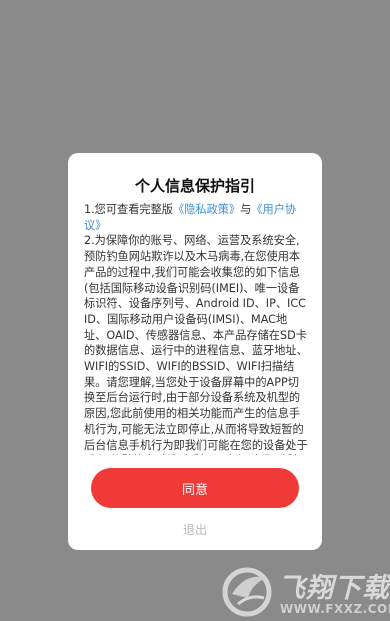 This screenshot has height=621, width=390. I want to click on dialog-title: 个人信息保护指引, so click(194, 186).